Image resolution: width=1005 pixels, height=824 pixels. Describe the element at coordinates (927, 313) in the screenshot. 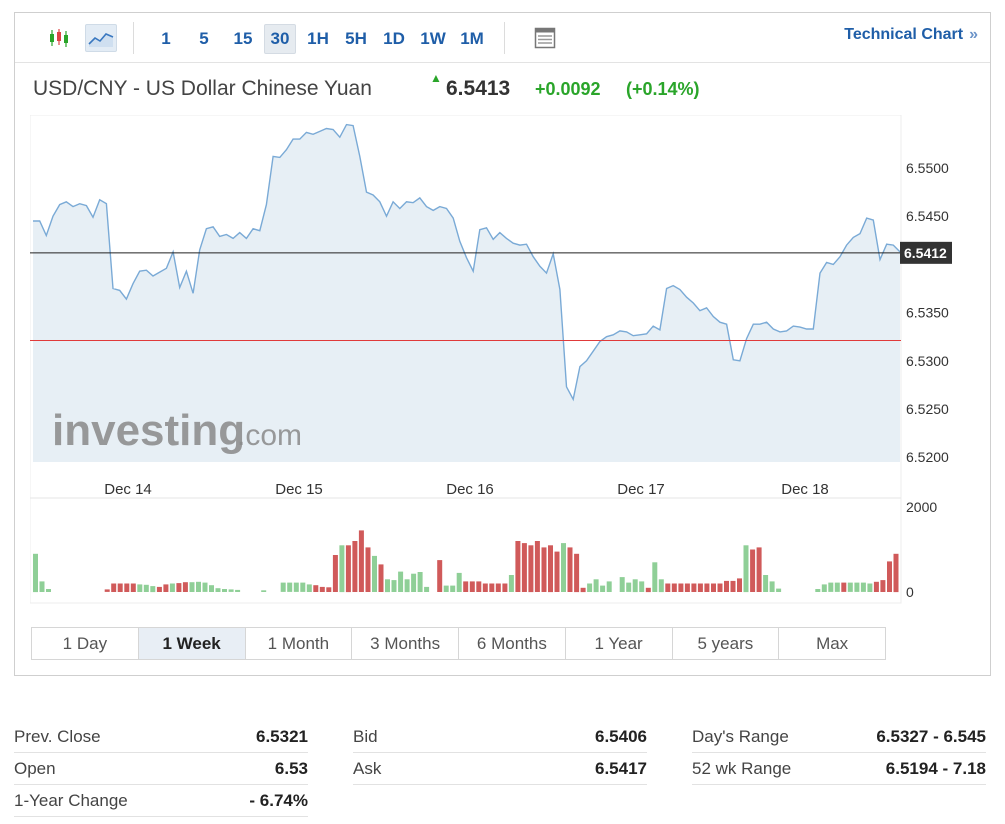

I see `y-axis-label: 6.5350` at that location.